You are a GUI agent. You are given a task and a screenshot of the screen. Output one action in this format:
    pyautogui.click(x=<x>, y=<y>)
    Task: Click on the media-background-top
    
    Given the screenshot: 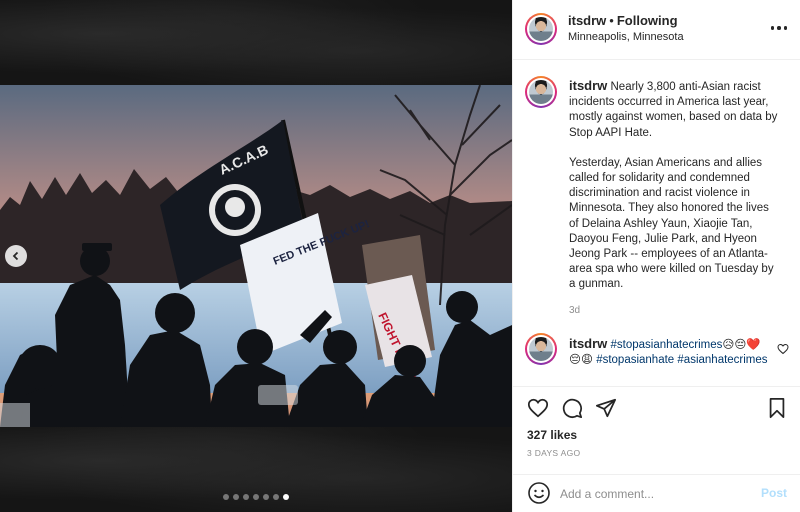 What is the action you would take?
    pyautogui.click(x=256, y=42)
    